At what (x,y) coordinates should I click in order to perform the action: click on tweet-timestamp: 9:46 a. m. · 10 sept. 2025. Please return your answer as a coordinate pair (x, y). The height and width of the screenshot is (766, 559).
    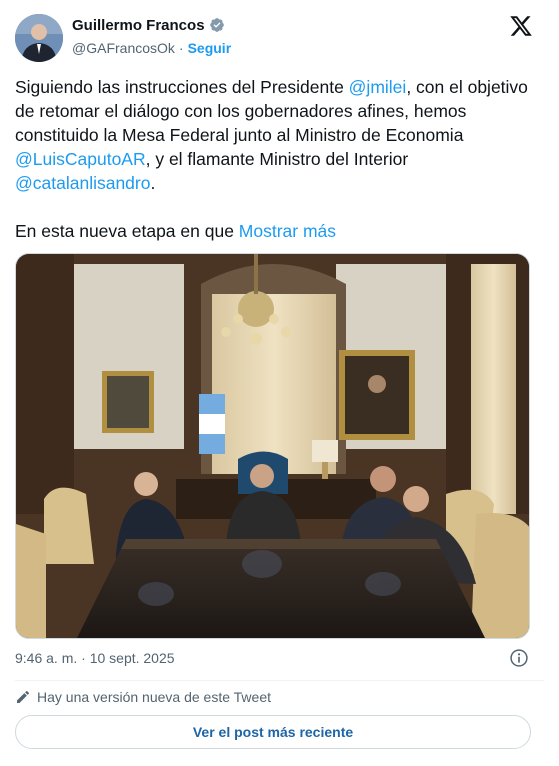
    Looking at the image, I should click on (95, 658).